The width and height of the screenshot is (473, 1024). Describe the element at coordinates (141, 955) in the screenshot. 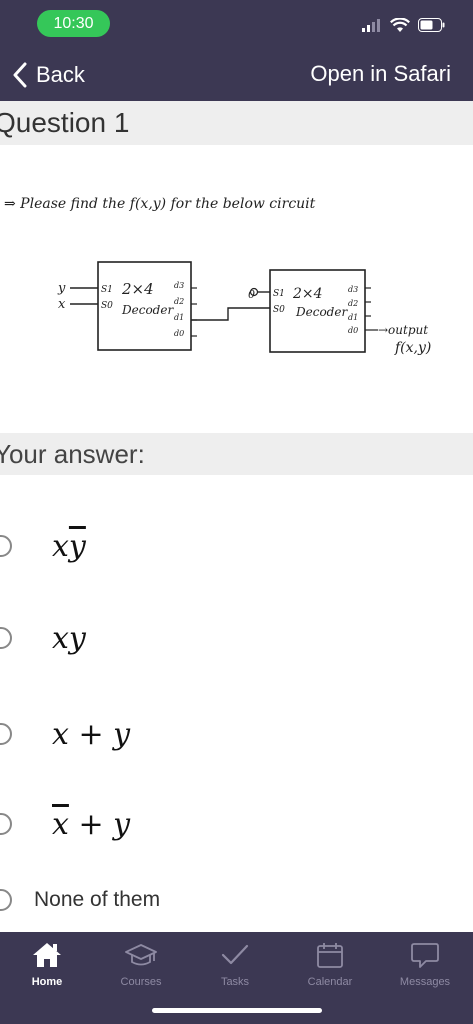

I see `graduation-cap-icon` at that location.